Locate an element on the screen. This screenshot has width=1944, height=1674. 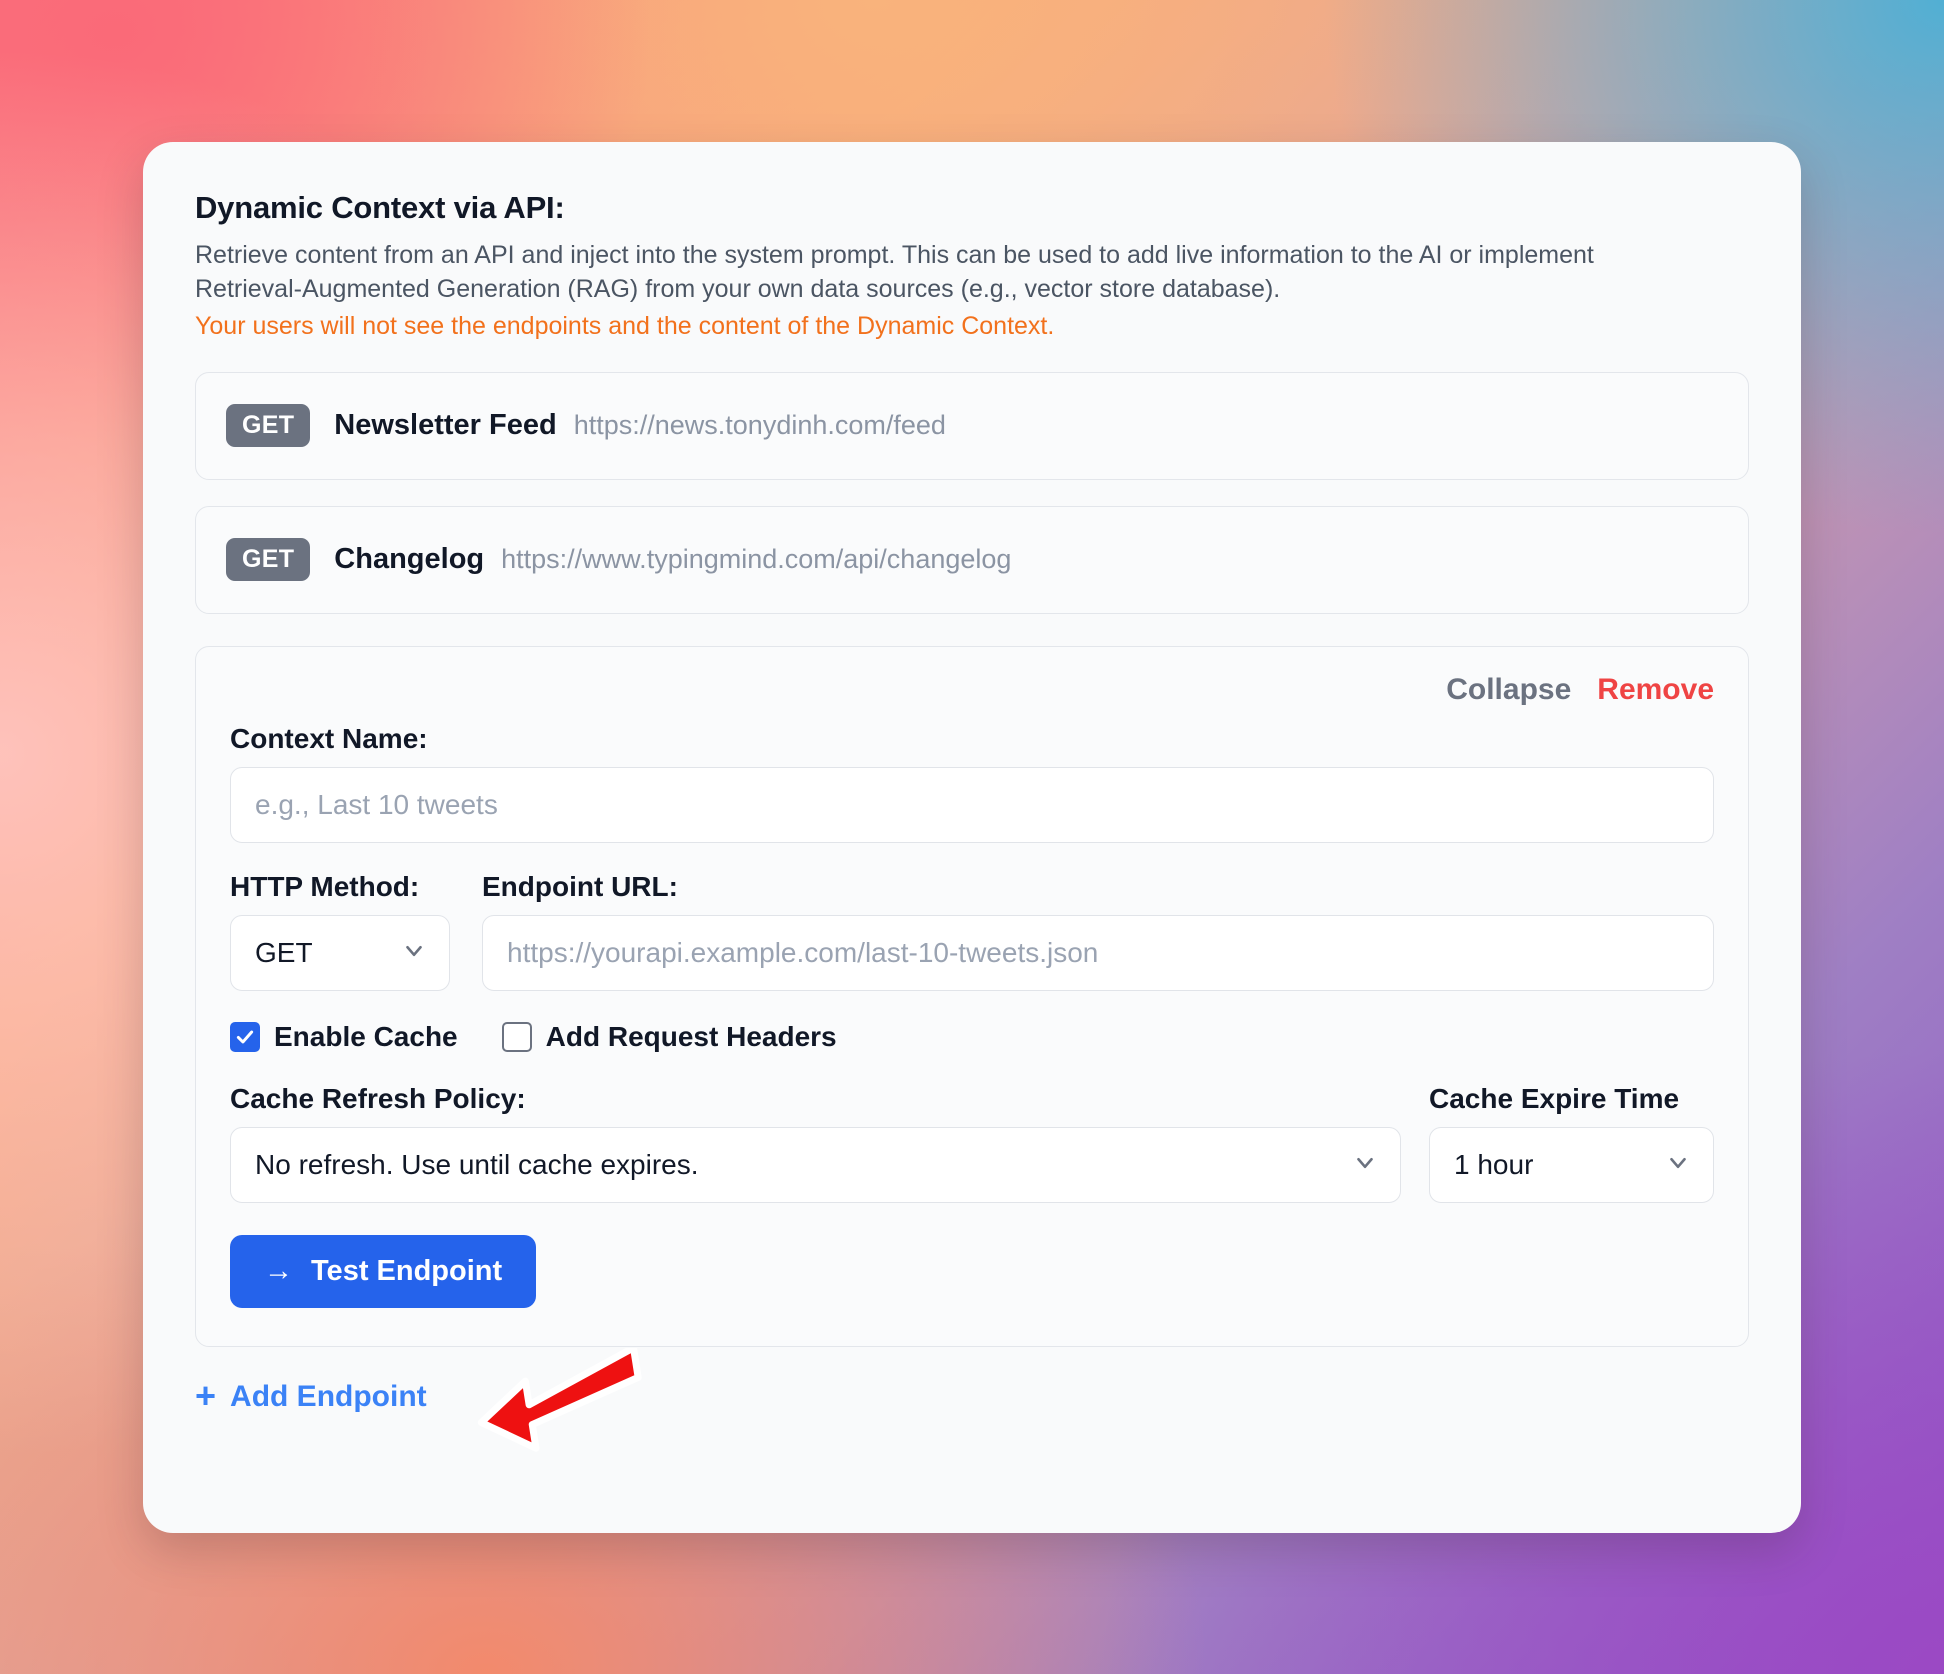
cache-refresh-policy-label: Cache Refresh Policy: is located at coordinates (378, 1098).